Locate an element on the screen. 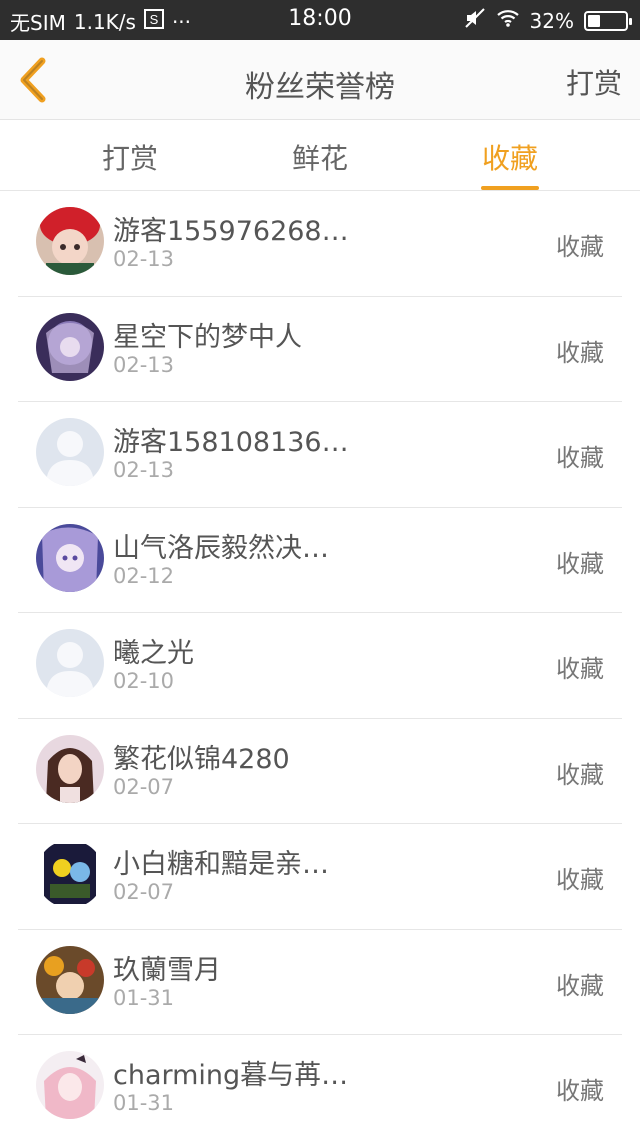  tab-label: 打赏 is located at coordinates (129, 158).